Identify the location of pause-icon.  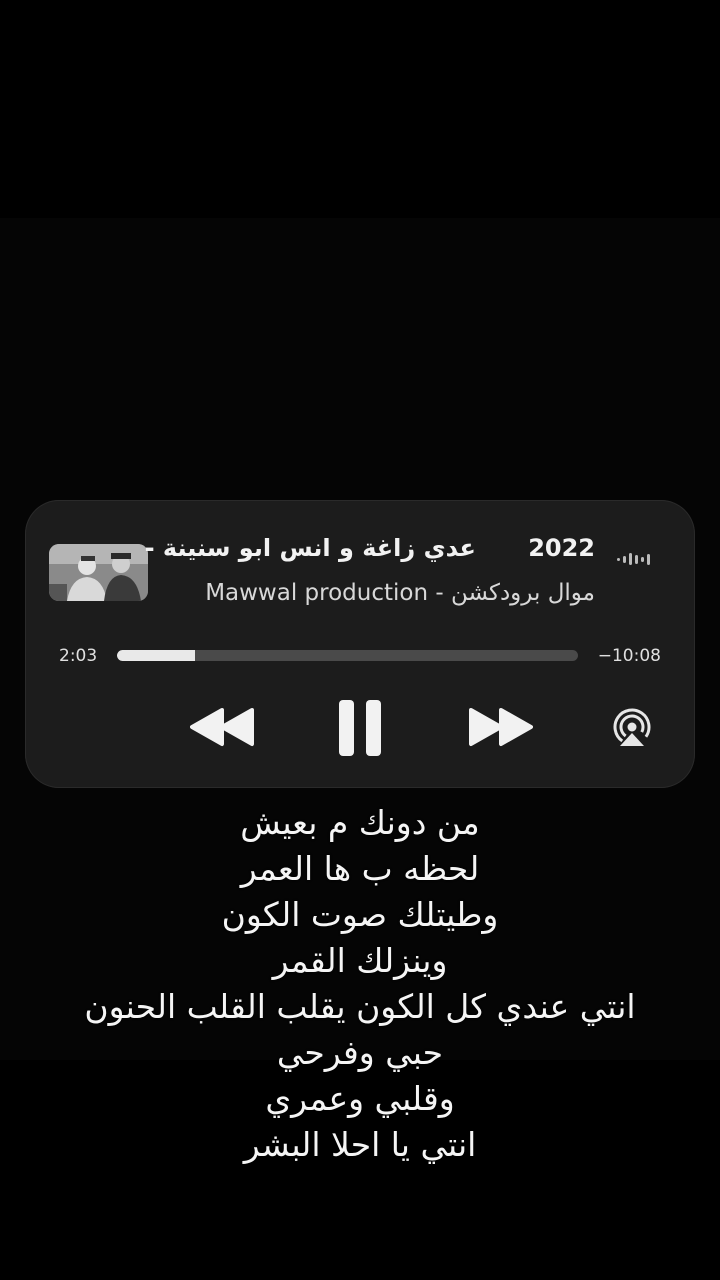
(360, 728).